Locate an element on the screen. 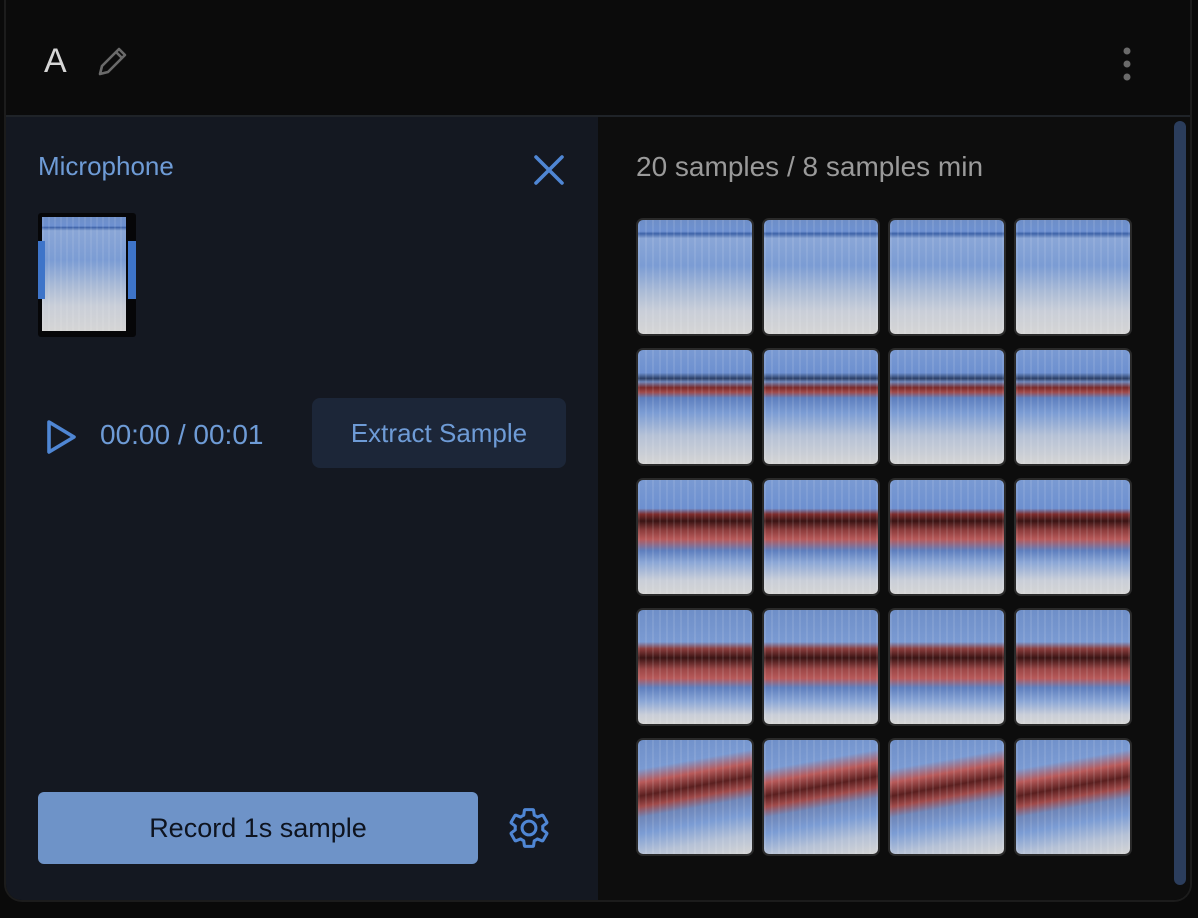  recording-preview is located at coordinates (87, 275).